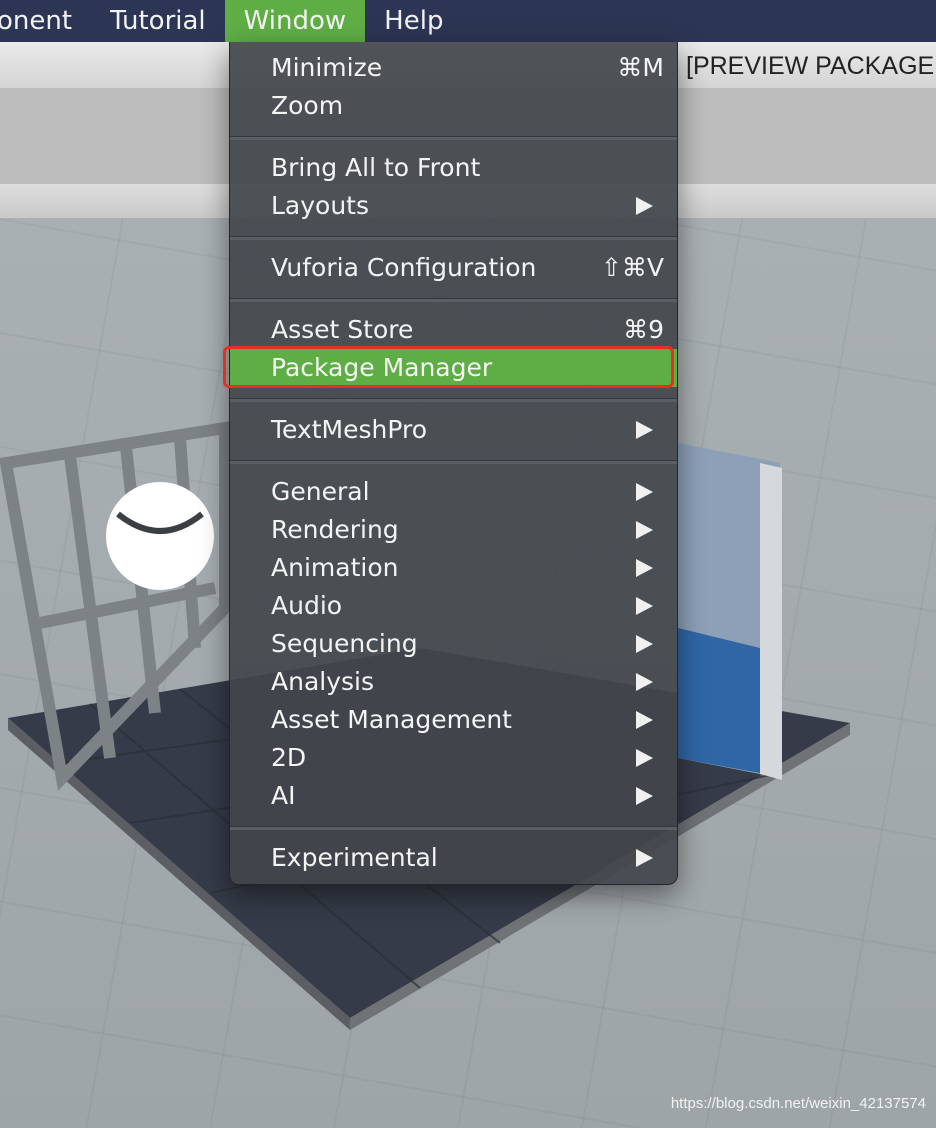 The height and width of the screenshot is (1128, 936). What do you see at coordinates (810, 66) in the screenshot?
I see `window-title: [PREVIEW PACKAGE` at bounding box center [810, 66].